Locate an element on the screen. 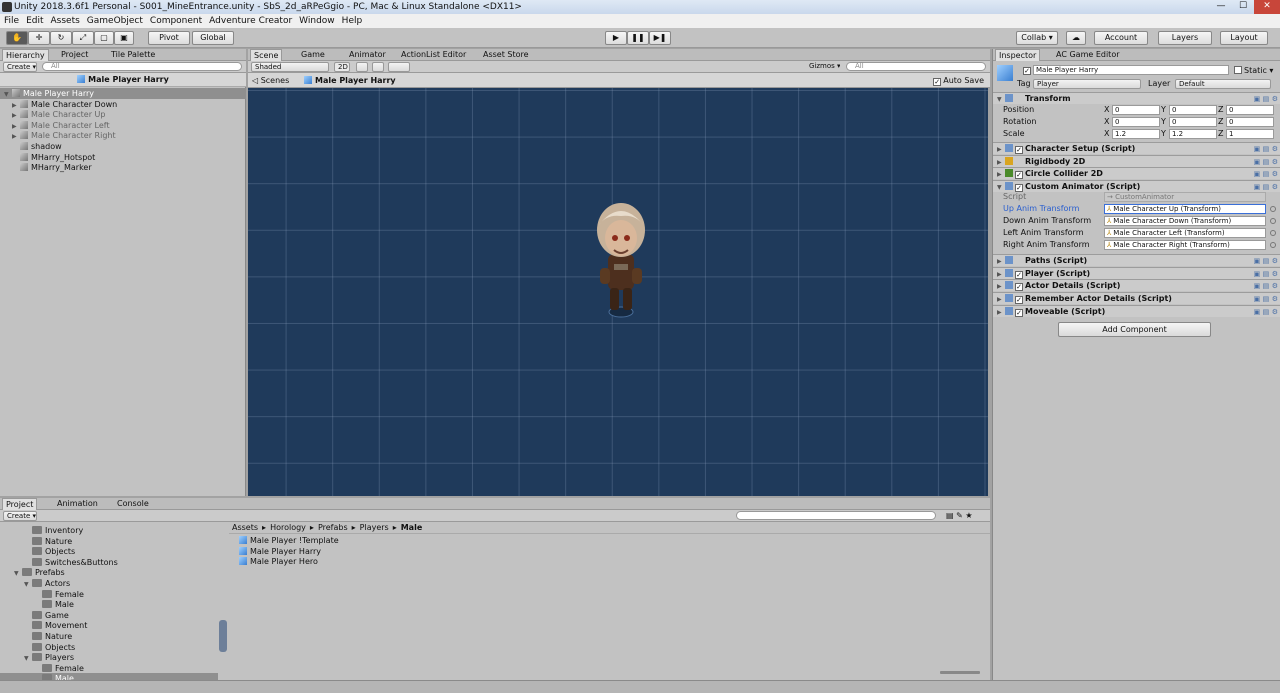 The image size is (1280, 693). layout-dropdown: Layout is located at coordinates (1244, 38).